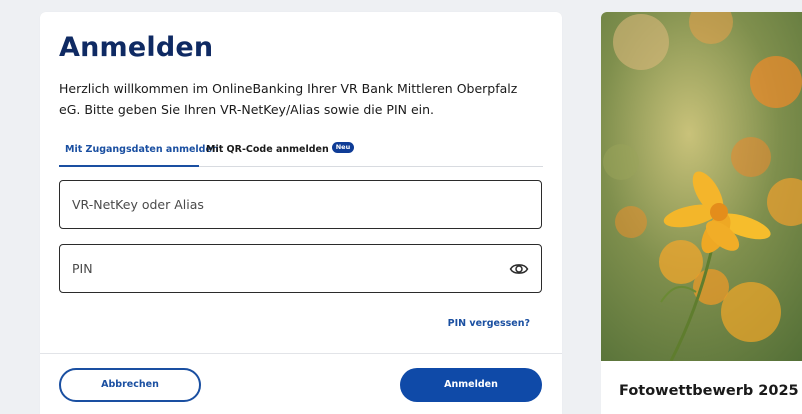  What do you see at coordinates (142, 149) in the screenshot?
I see `tab-credentials-label: Mit Zugangsdaten anmelden` at bounding box center [142, 149].